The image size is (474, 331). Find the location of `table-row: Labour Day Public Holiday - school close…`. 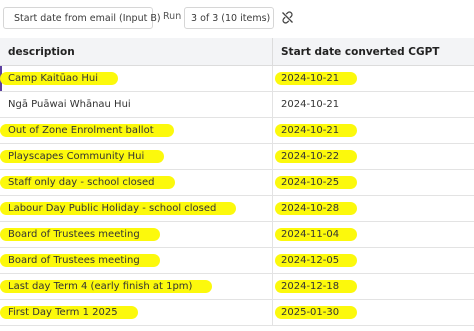

table-row: Labour Day Public Holiday - school close… is located at coordinates (237, 208).